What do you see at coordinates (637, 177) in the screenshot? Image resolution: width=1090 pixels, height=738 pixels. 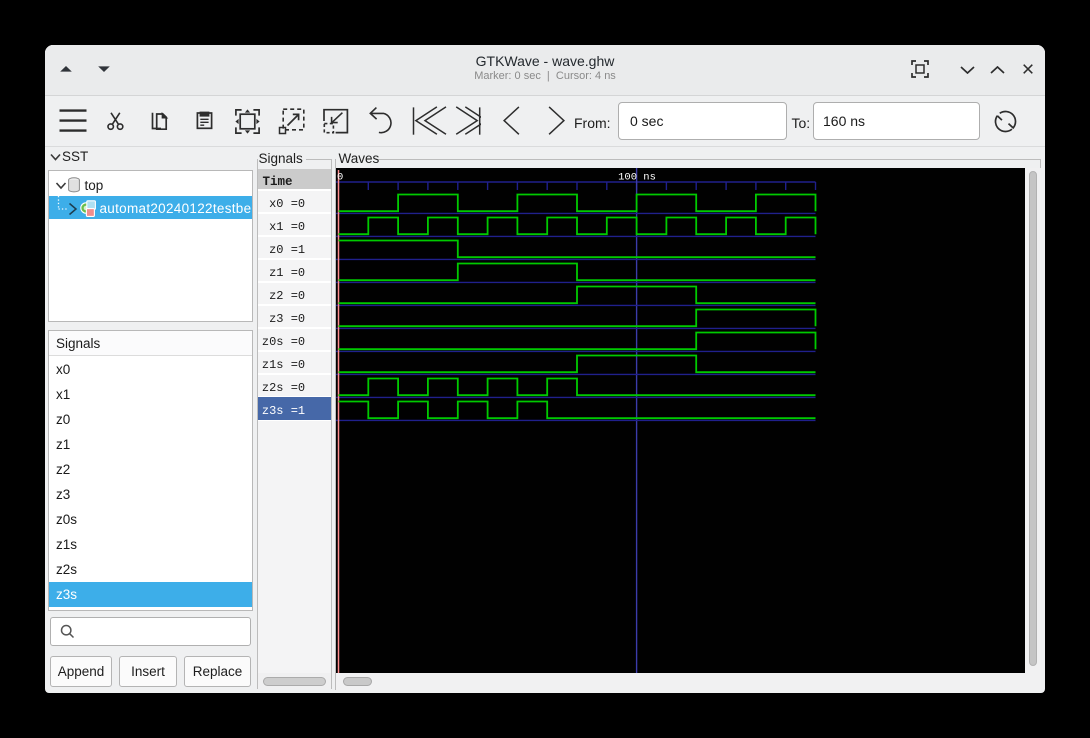 I see `svg-text: 100 ns` at bounding box center [637, 177].